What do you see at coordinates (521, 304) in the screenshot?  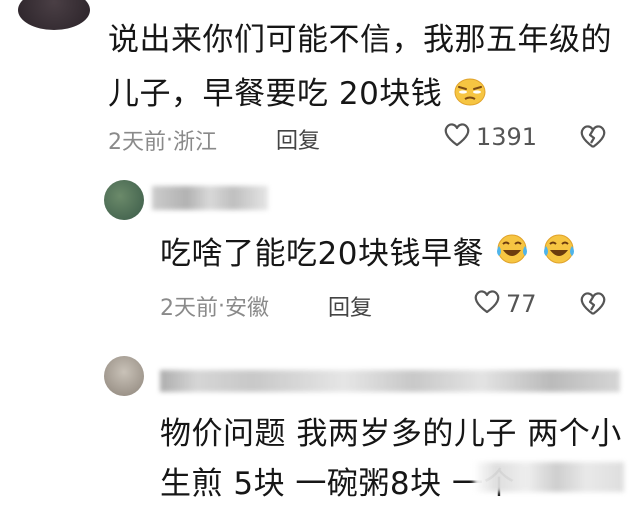 I see `like-count: 77` at bounding box center [521, 304].